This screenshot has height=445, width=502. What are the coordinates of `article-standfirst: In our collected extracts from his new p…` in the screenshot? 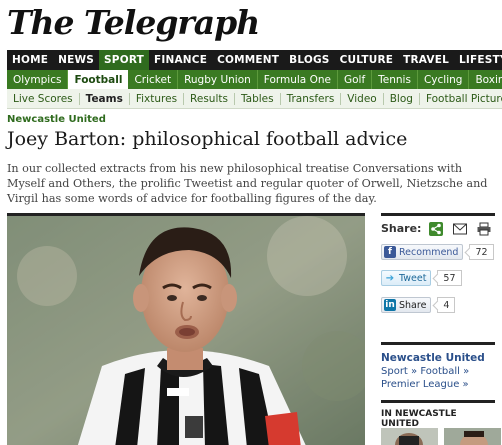 It's located at (247, 183).